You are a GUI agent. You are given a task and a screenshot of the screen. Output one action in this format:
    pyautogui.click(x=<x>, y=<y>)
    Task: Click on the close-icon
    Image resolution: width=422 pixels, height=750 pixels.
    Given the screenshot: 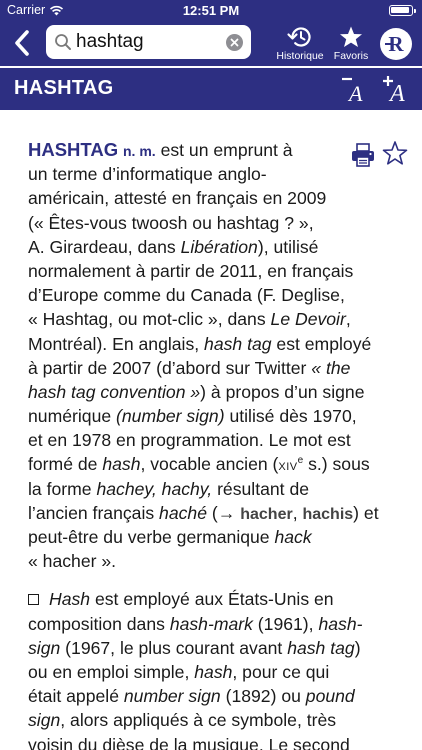 What is the action you would take?
    pyautogui.click(x=234, y=42)
    